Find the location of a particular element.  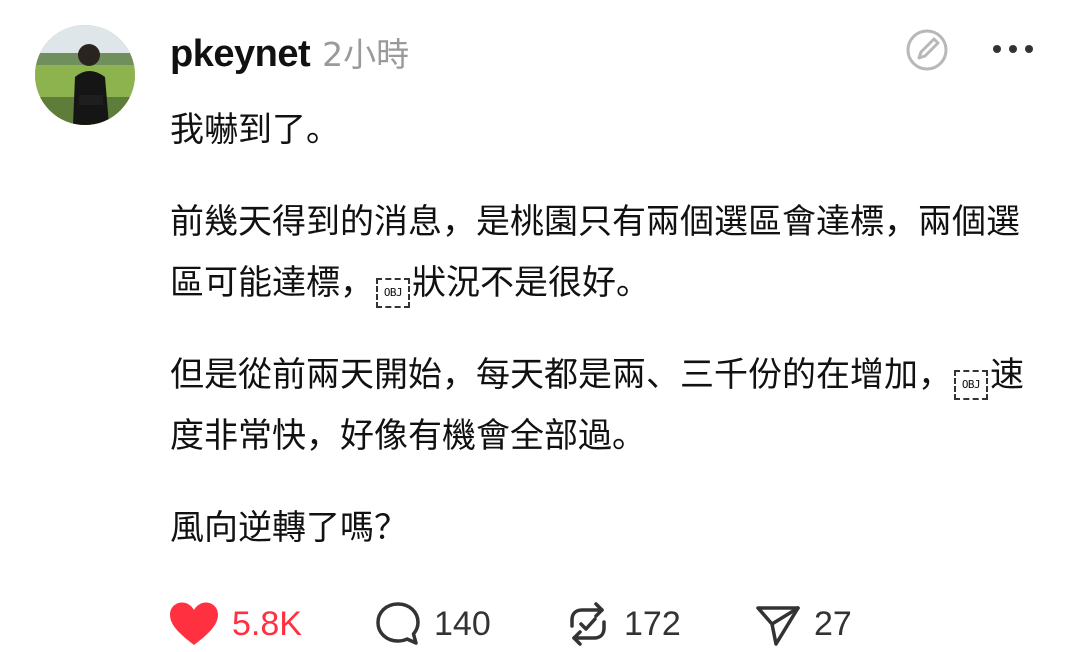

comment-count: 140 is located at coordinates (462, 623).